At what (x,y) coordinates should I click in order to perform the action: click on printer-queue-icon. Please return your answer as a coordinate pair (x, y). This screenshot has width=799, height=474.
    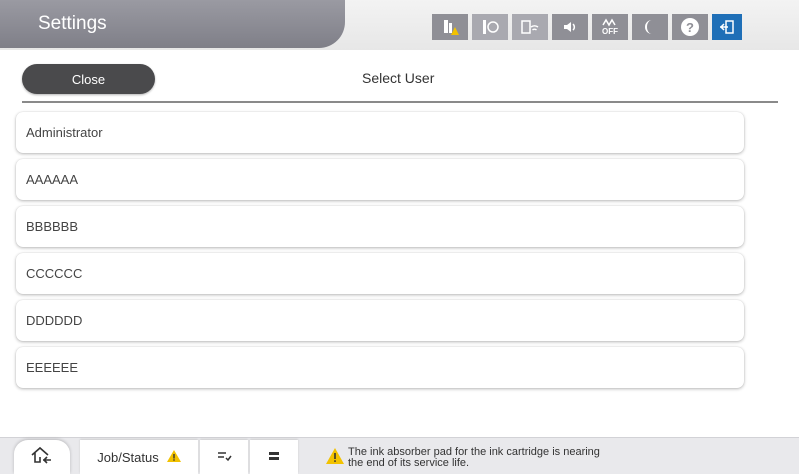
    Looking at the image, I should click on (274, 457).